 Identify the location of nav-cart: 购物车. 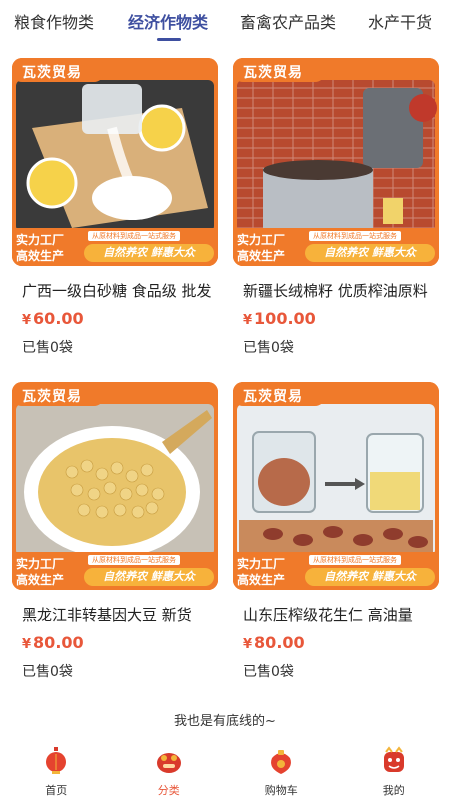
(281, 770).